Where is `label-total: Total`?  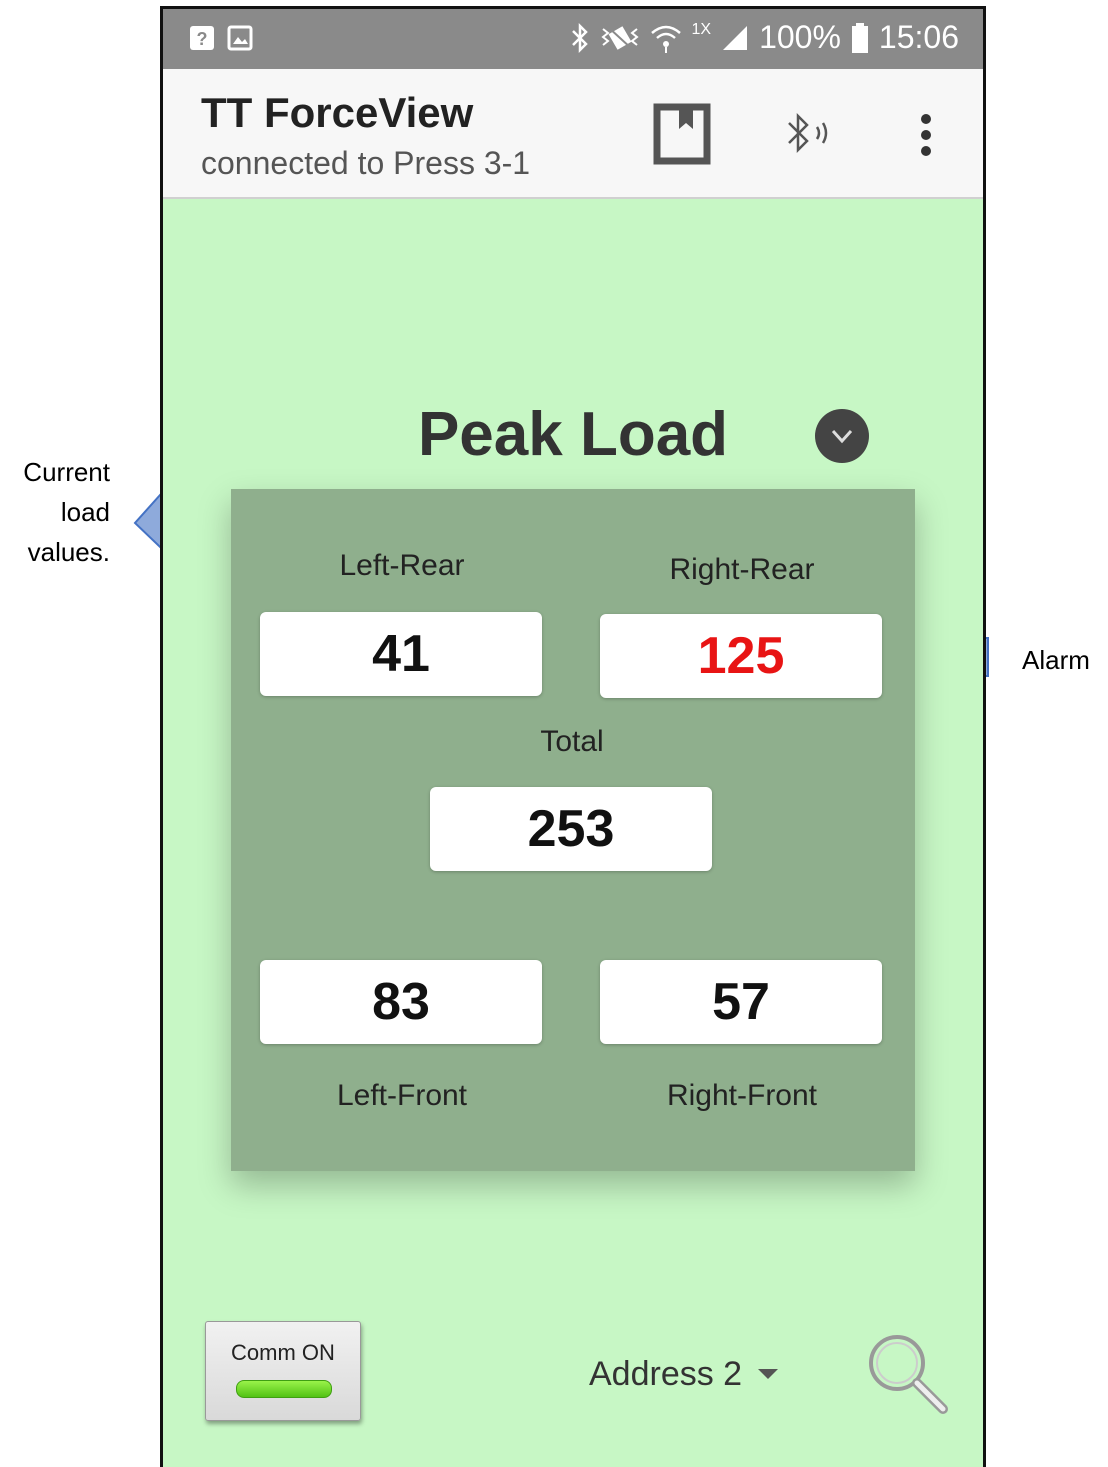 label-total: Total is located at coordinates (572, 741).